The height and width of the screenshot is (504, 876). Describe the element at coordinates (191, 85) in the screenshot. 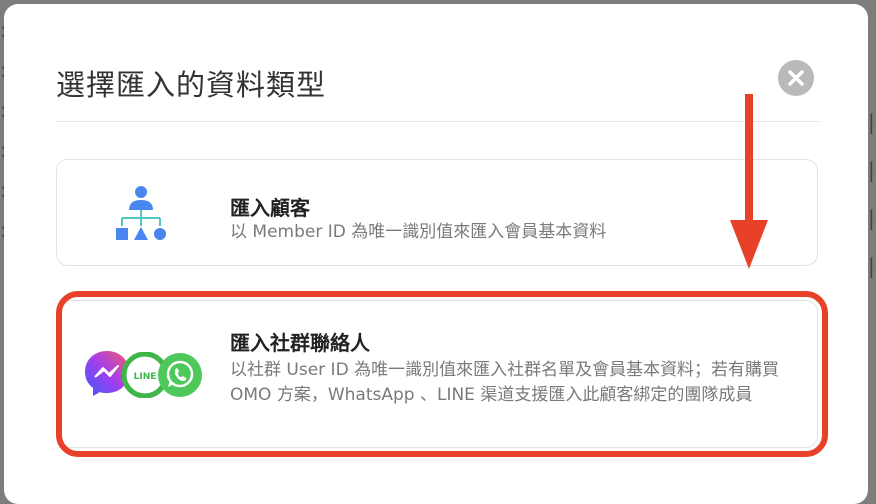

I see `dialog-title: 選擇匯入的資料類型` at that location.